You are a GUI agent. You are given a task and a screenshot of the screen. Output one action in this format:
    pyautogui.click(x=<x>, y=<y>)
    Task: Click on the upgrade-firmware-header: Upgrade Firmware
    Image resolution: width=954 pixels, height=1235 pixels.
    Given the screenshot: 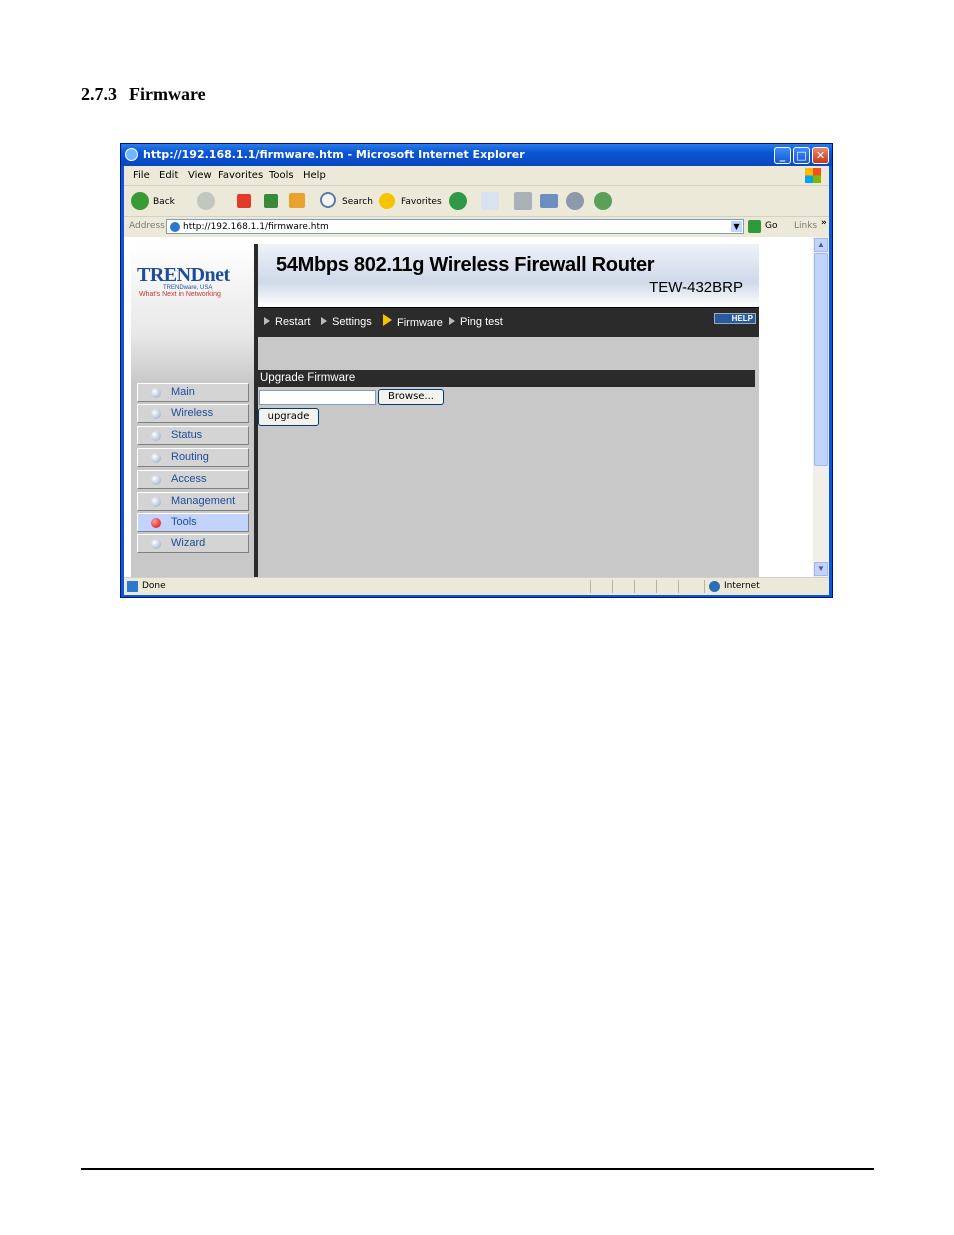 What is the action you would take?
    pyautogui.click(x=506, y=378)
    